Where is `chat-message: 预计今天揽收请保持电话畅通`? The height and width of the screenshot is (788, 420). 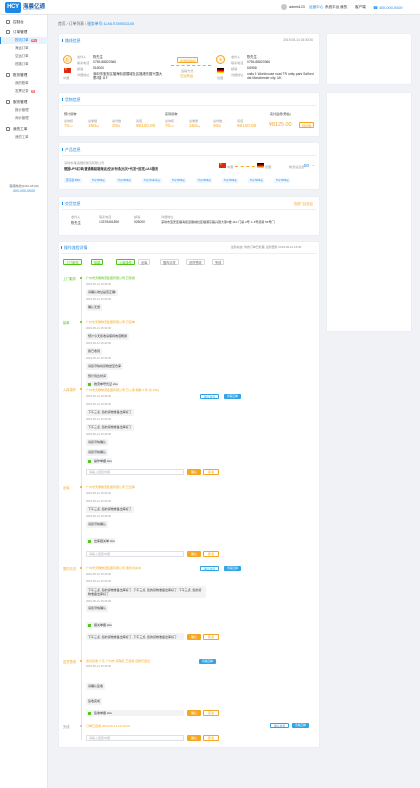
chat-message: 预计今天揽收请保持电话畅通 is located at coordinates (108, 336).